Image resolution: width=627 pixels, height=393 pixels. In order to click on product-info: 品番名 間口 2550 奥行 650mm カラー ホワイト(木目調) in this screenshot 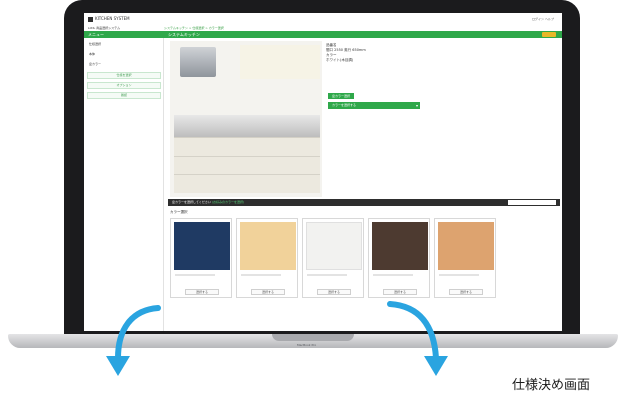, I will do `click(396, 53)`.